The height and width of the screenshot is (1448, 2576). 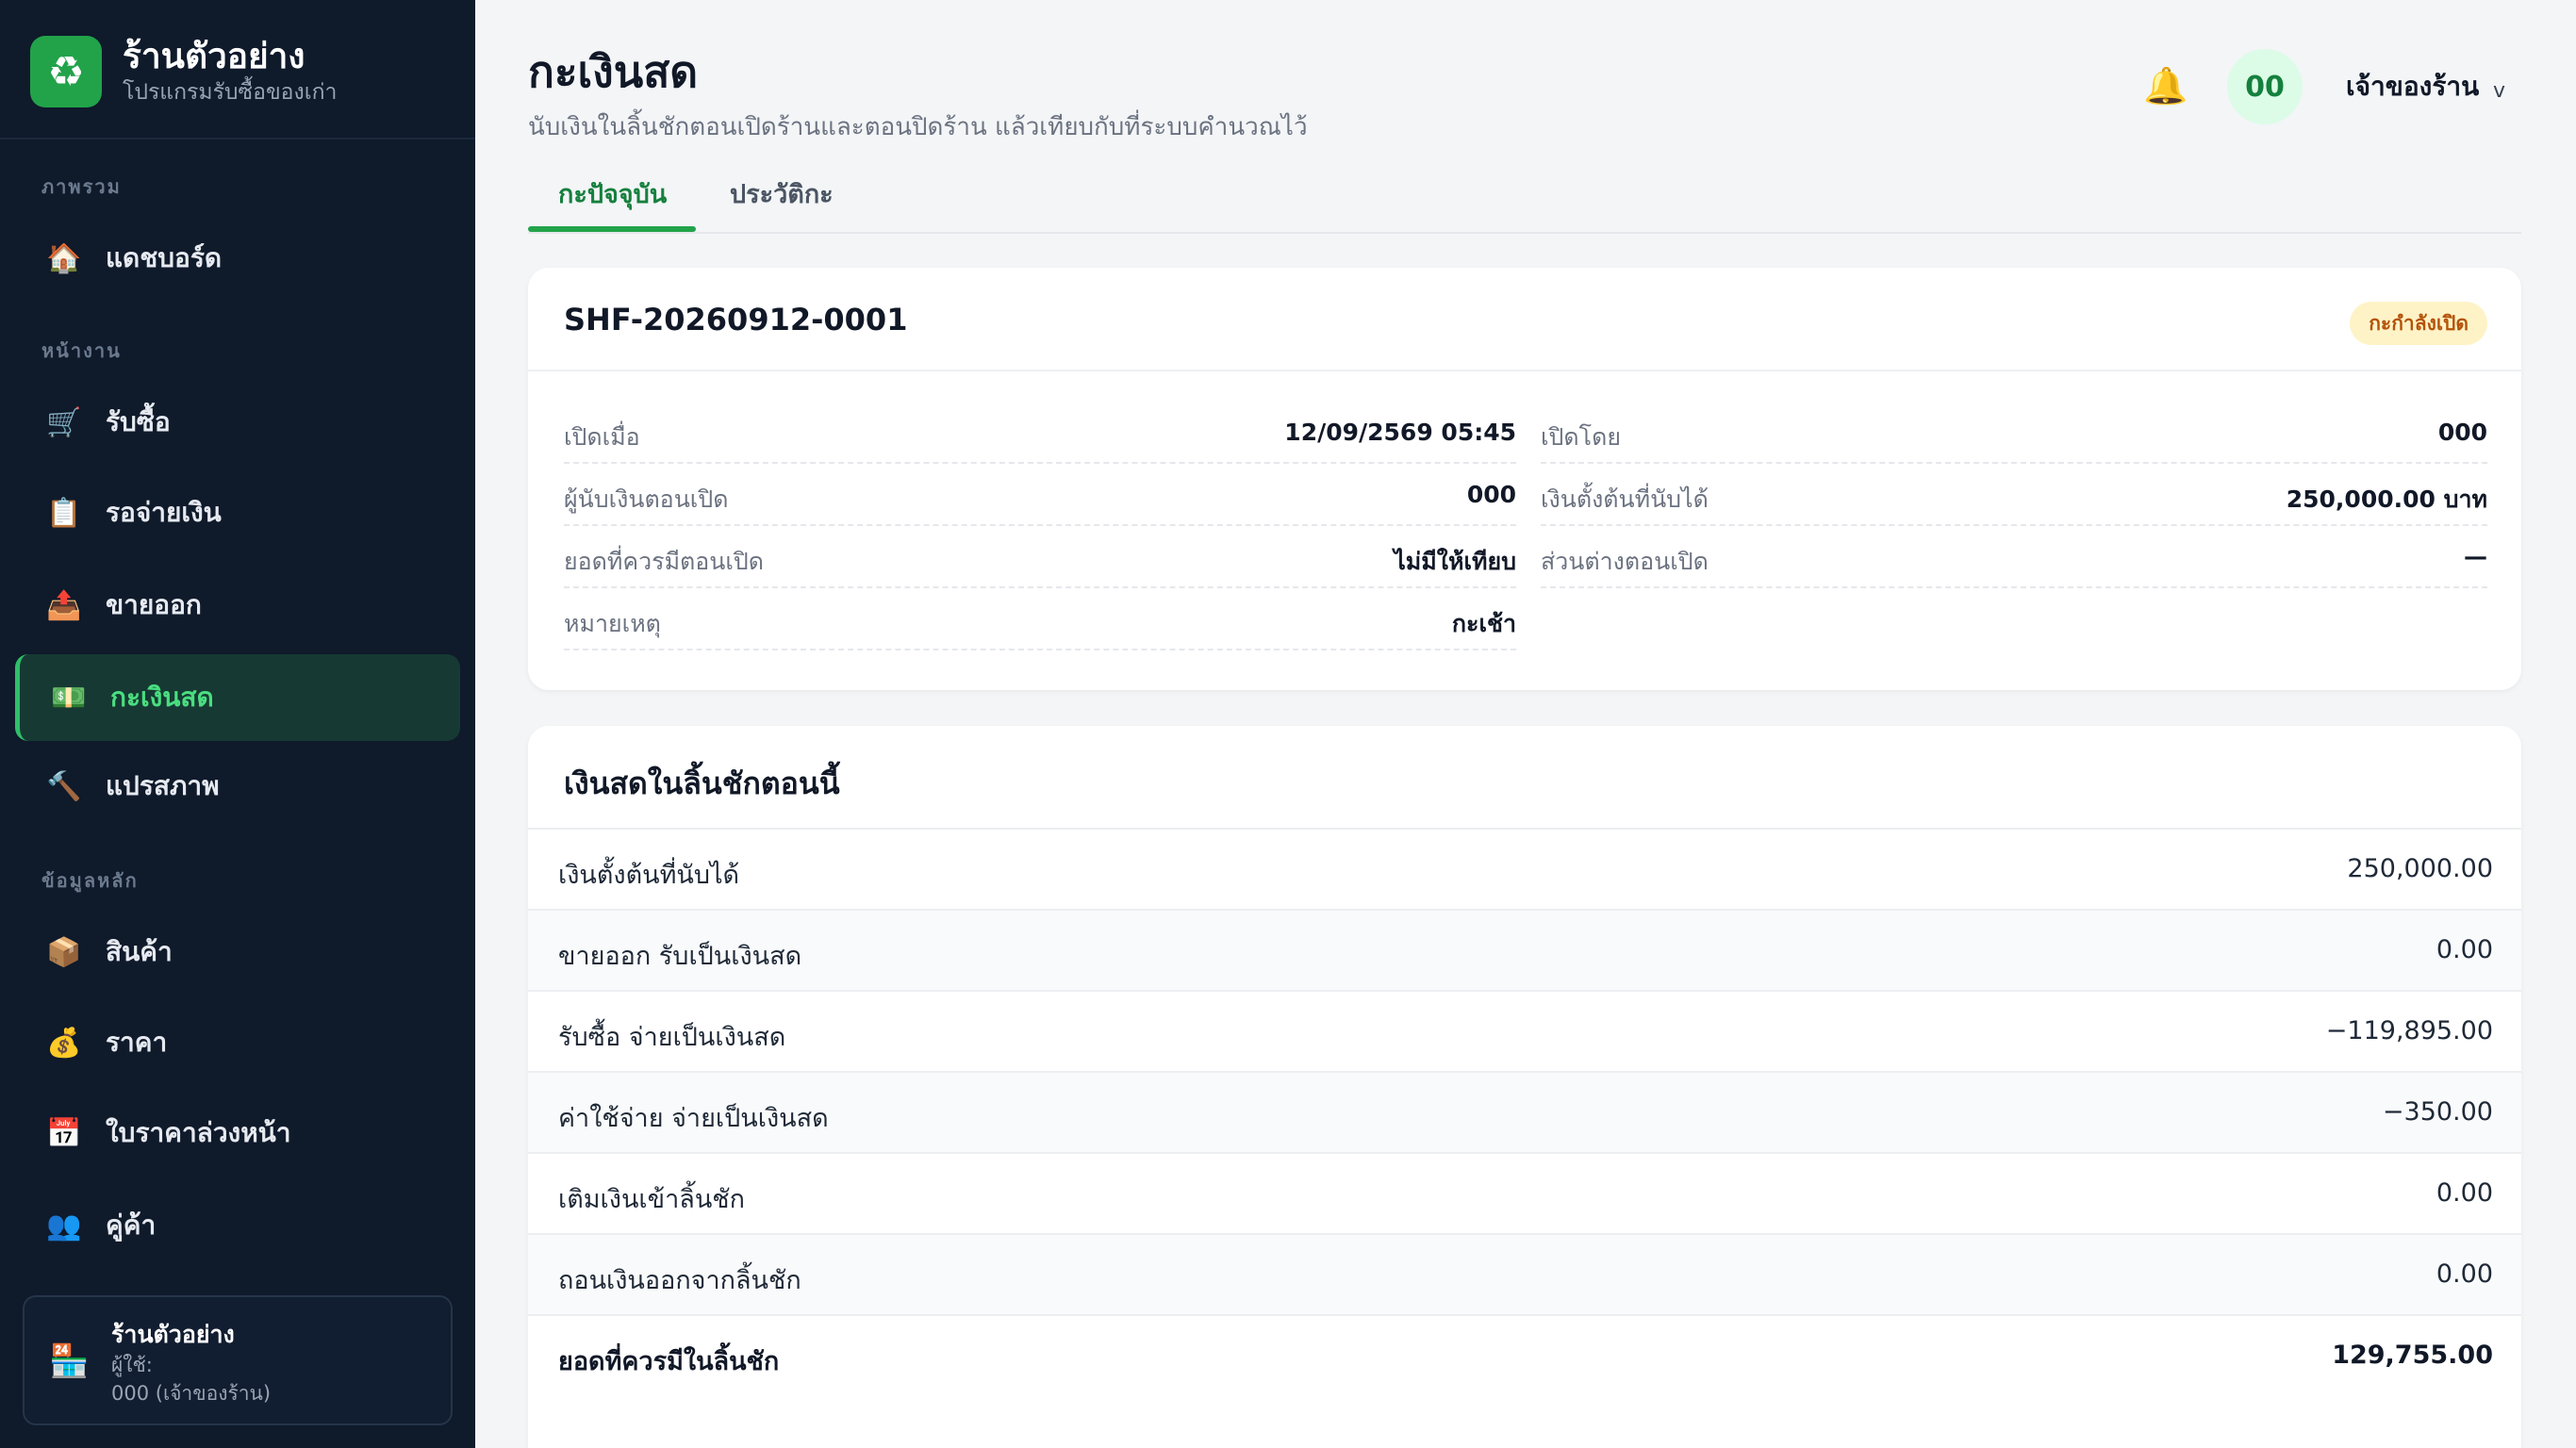 I want to click on sidebar-item-label: ขายออก, so click(x=154, y=604).